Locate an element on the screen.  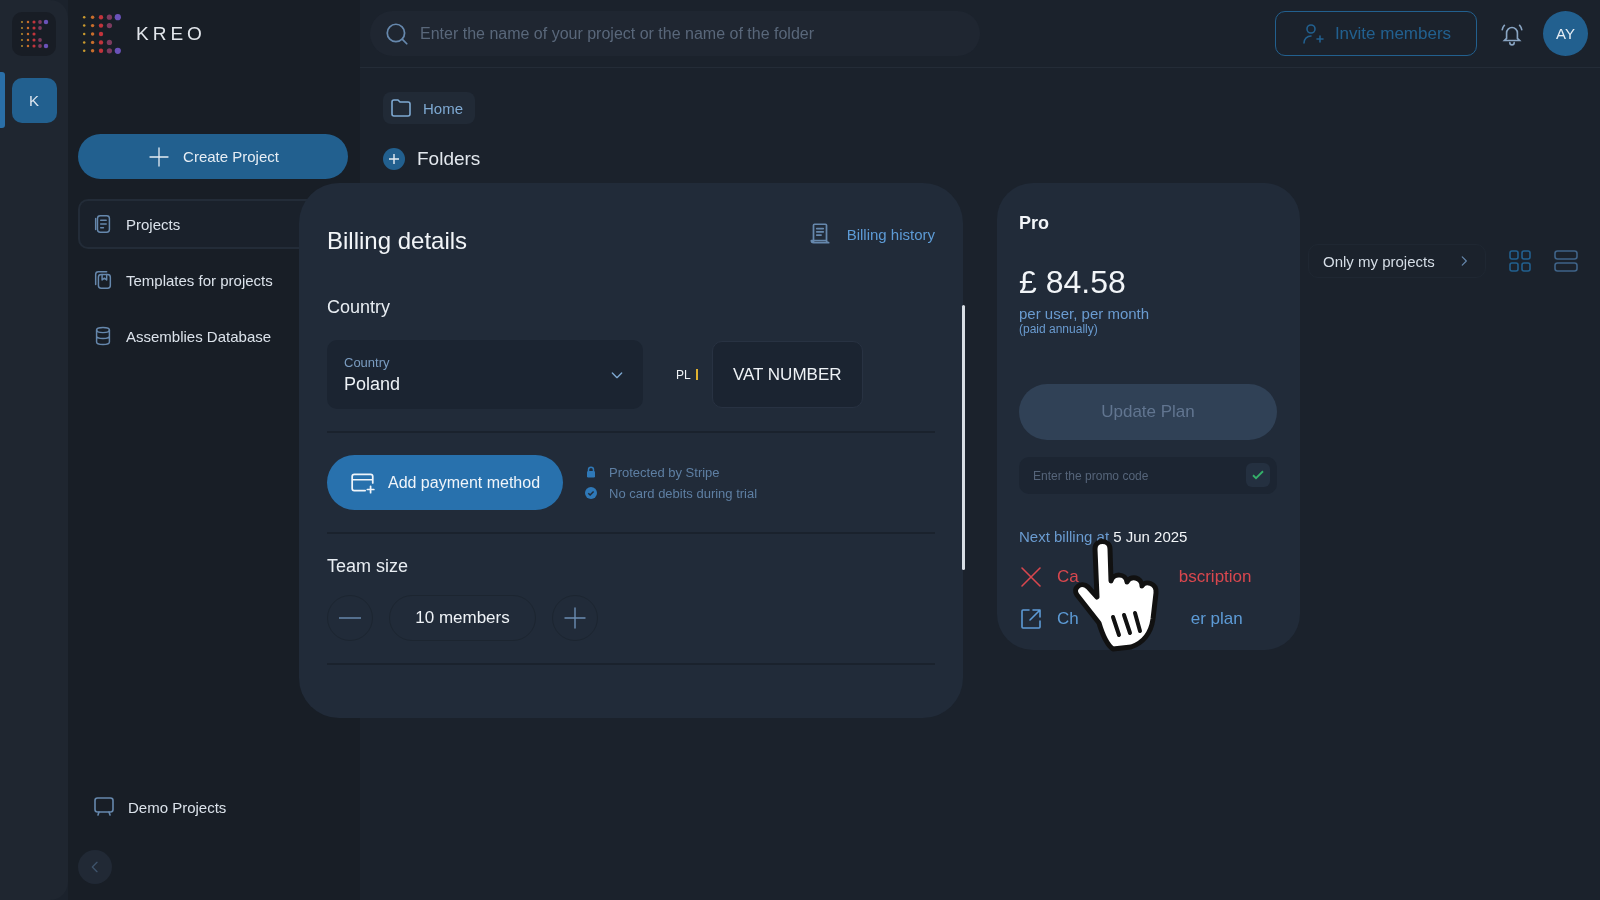
minus-icon is located at coordinates (350, 618).